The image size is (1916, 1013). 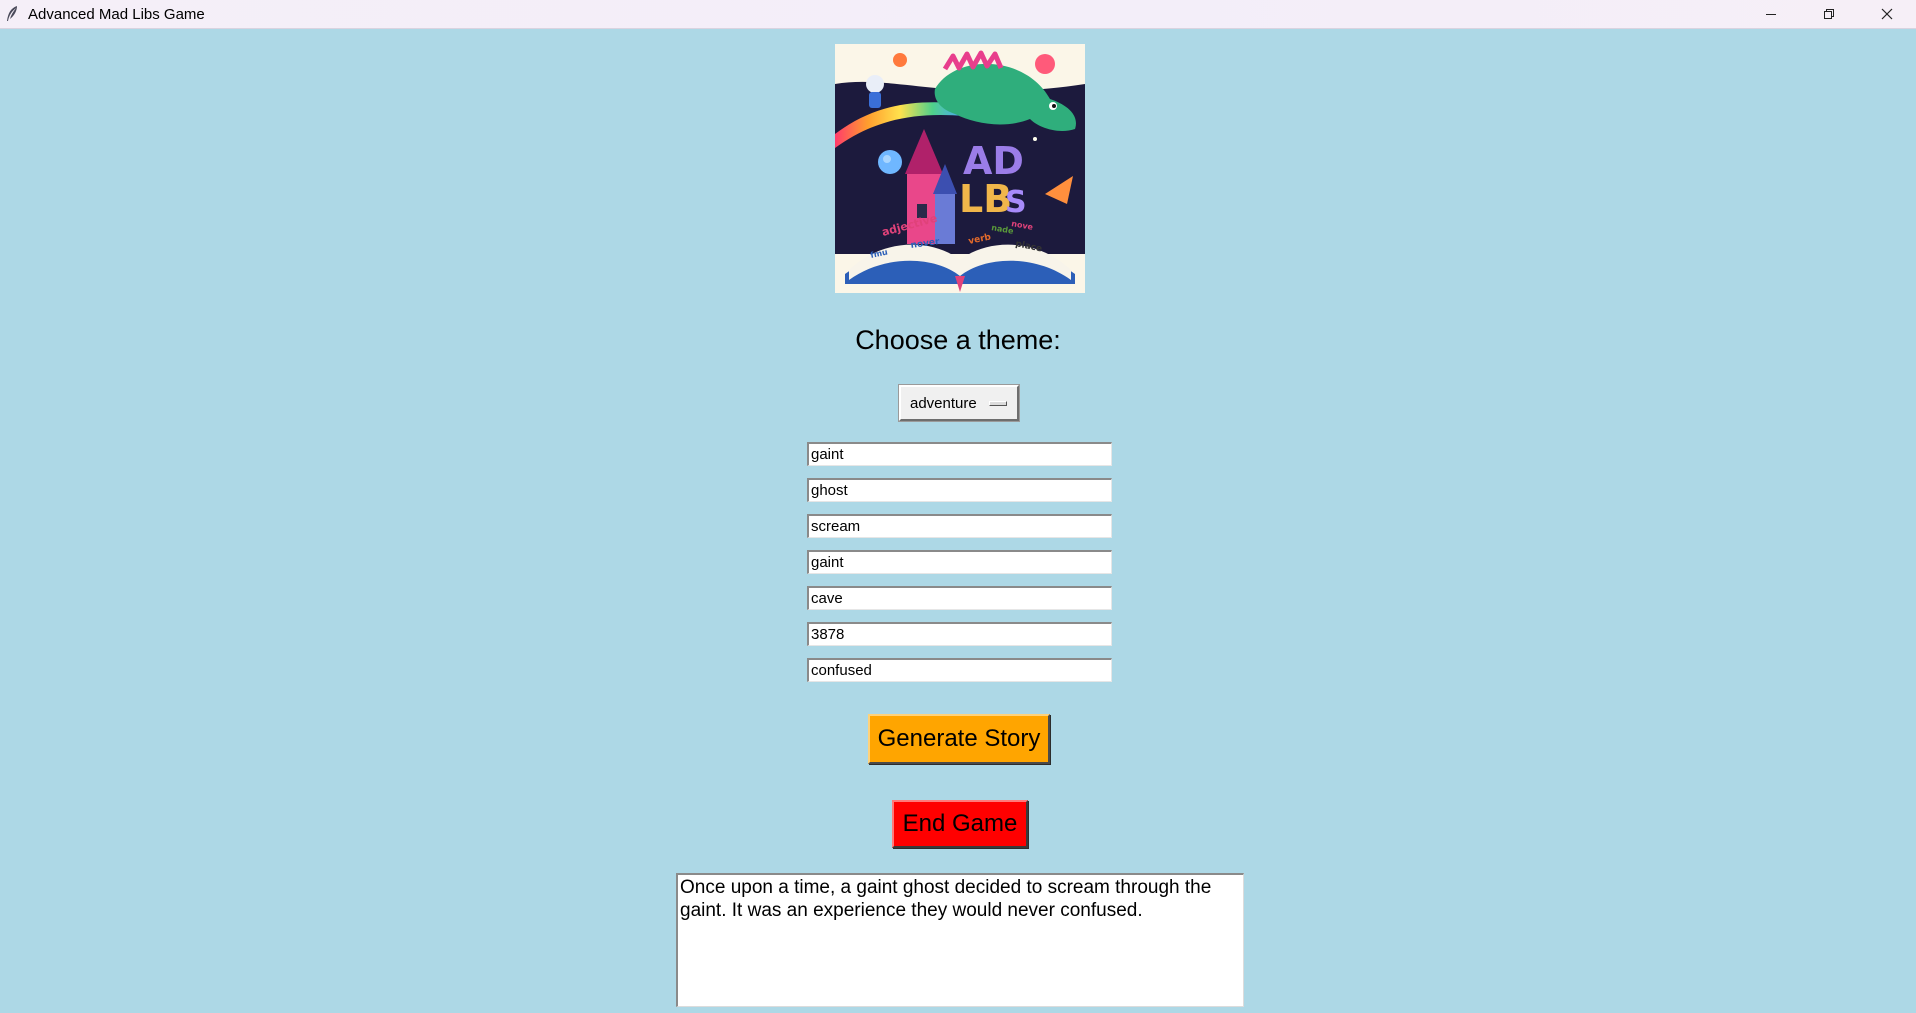 I want to click on window-title: Advanced Mad Libs Game, so click(x=116, y=14).